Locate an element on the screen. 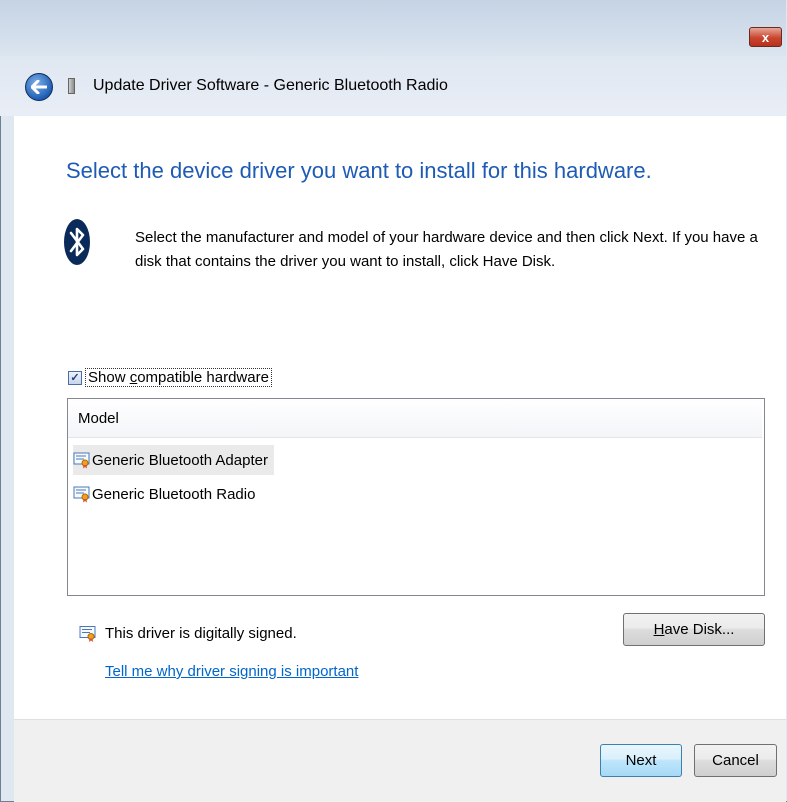  list-item: Generic Bluetooth Radio is located at coordinates (164, 494).